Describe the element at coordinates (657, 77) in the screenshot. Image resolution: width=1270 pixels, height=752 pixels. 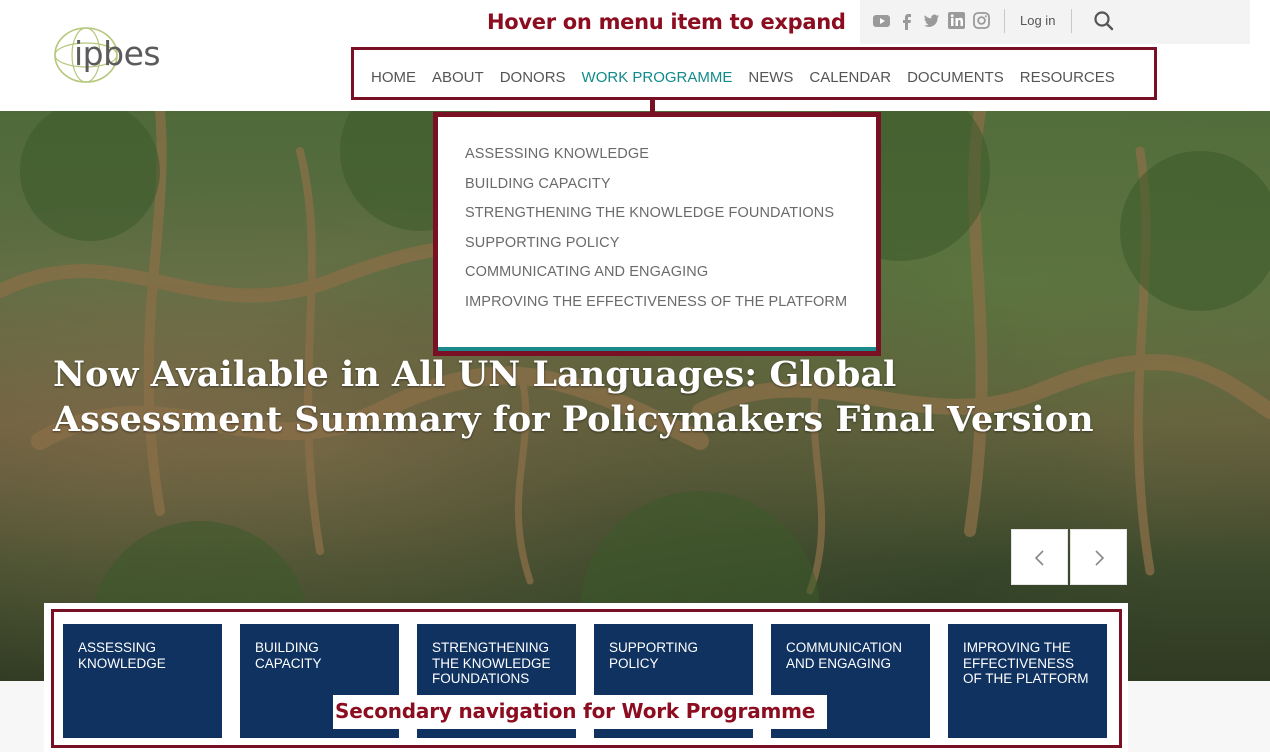
I see `nav-item-work-programme: WORK PROGRAMME` at that location.